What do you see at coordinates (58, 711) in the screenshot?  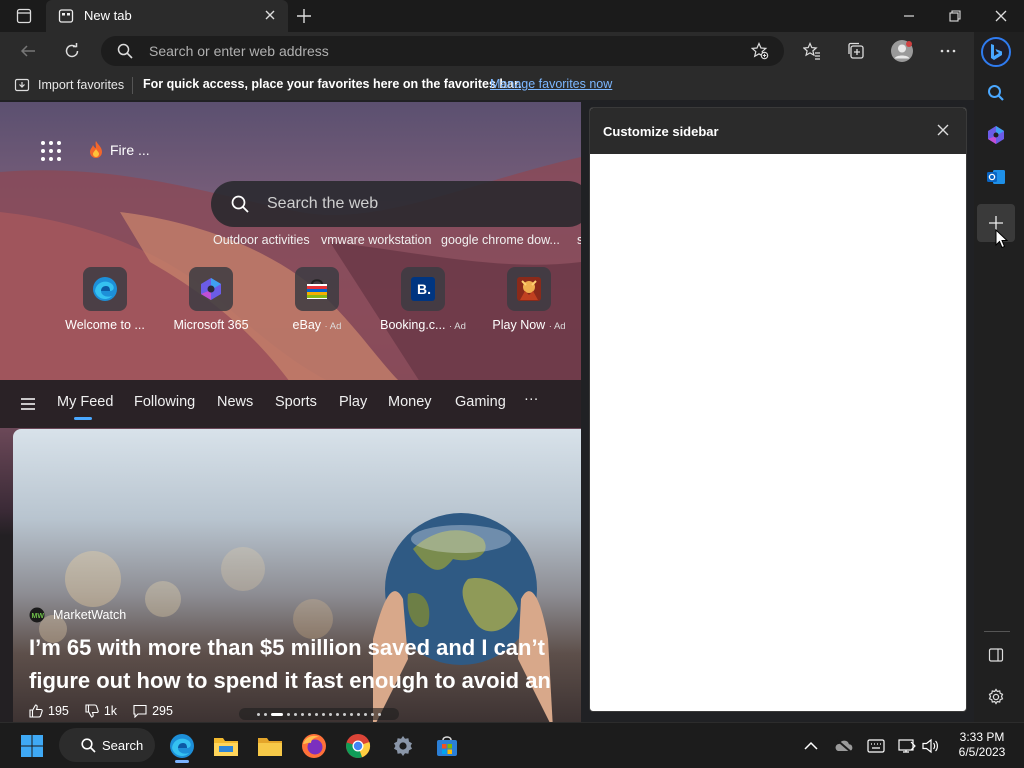 I see `like-count: 195` at bounding box center [58, 711].